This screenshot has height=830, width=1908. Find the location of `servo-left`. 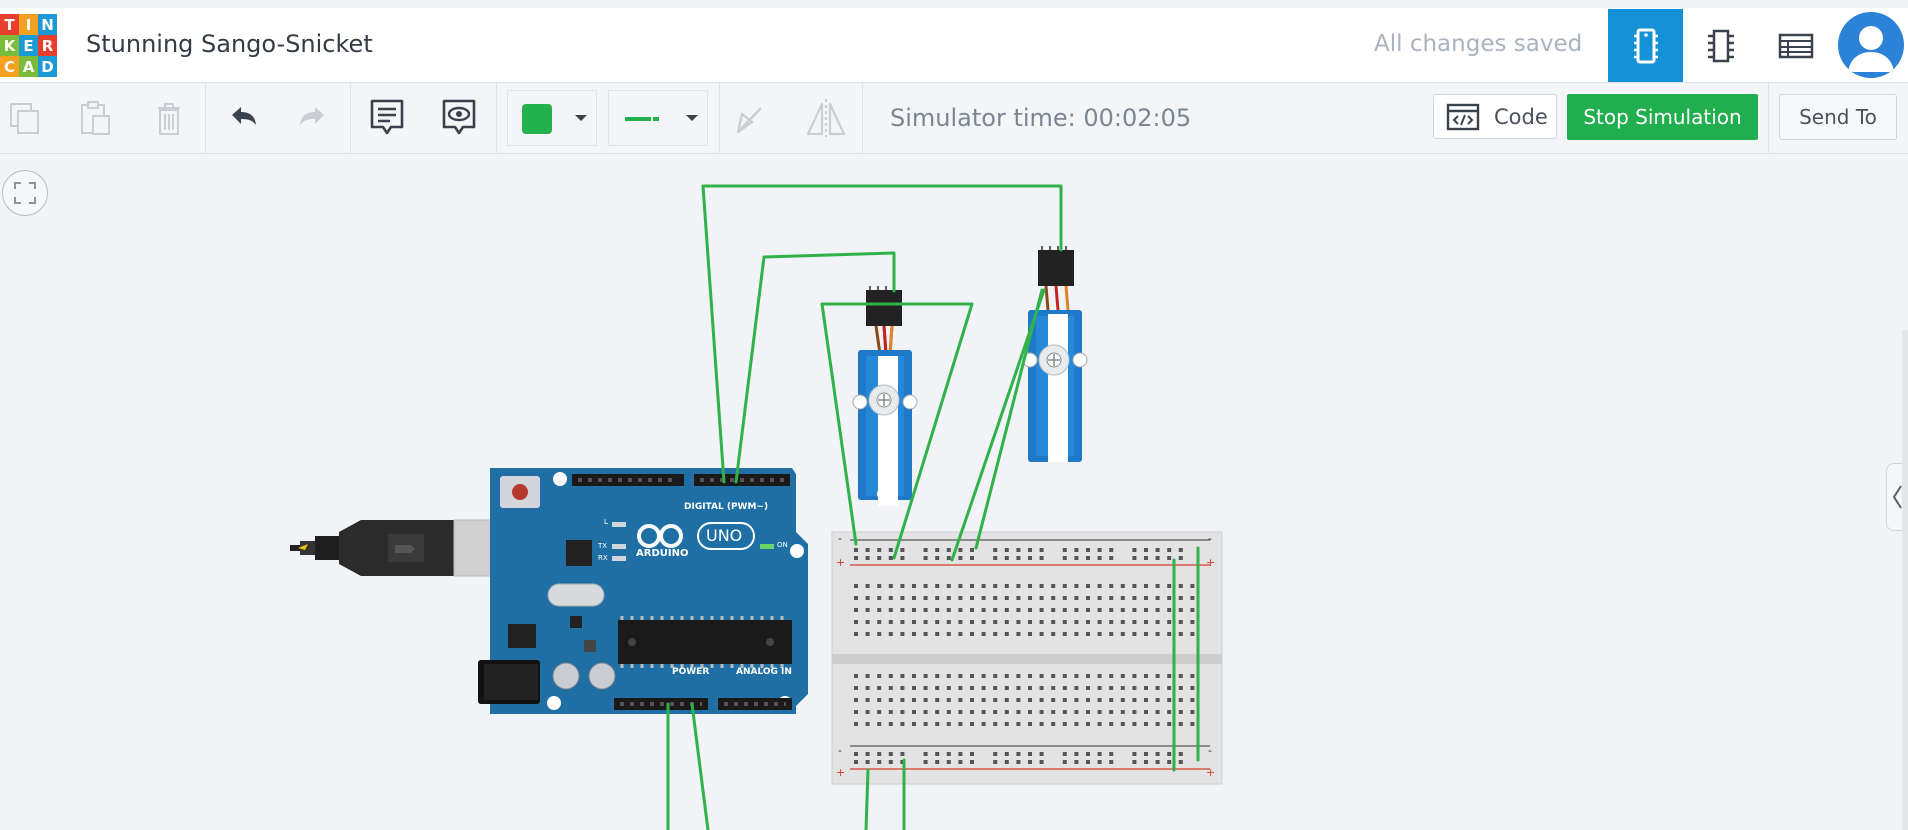

servo-left is located at coordinates (885, 396).